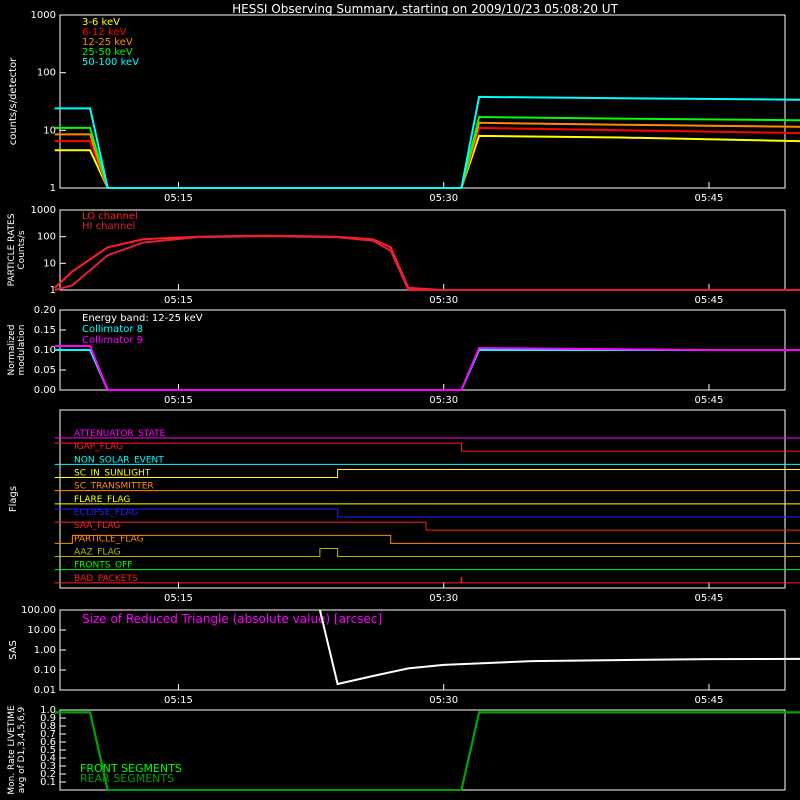  Describe the element at coordinates (48, 710) in the screenshot. I see `livetime-ytick-label-9: 1.0` at that location.